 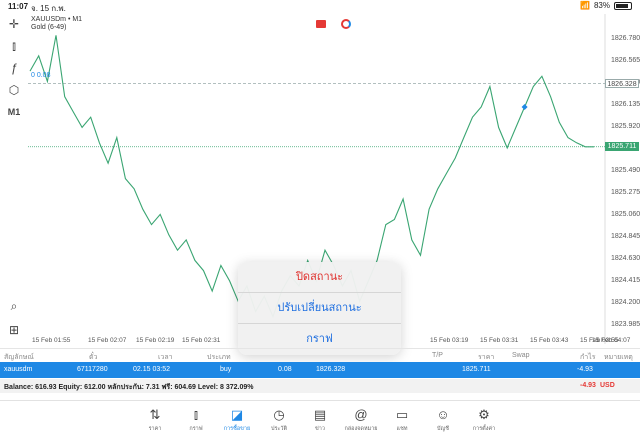 What do you see at coordinates (14, 112) in the screenshot?
I see `timeframe-button: M1` at bounding box center [14, 112].